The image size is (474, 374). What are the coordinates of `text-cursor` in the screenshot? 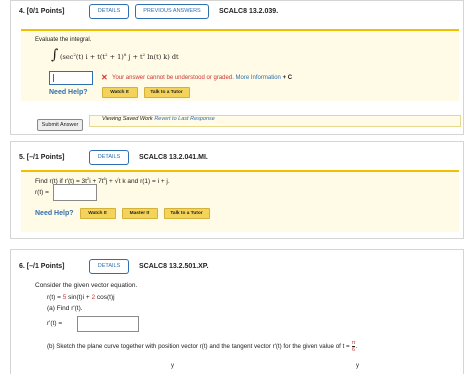 It's located at (53, 78).